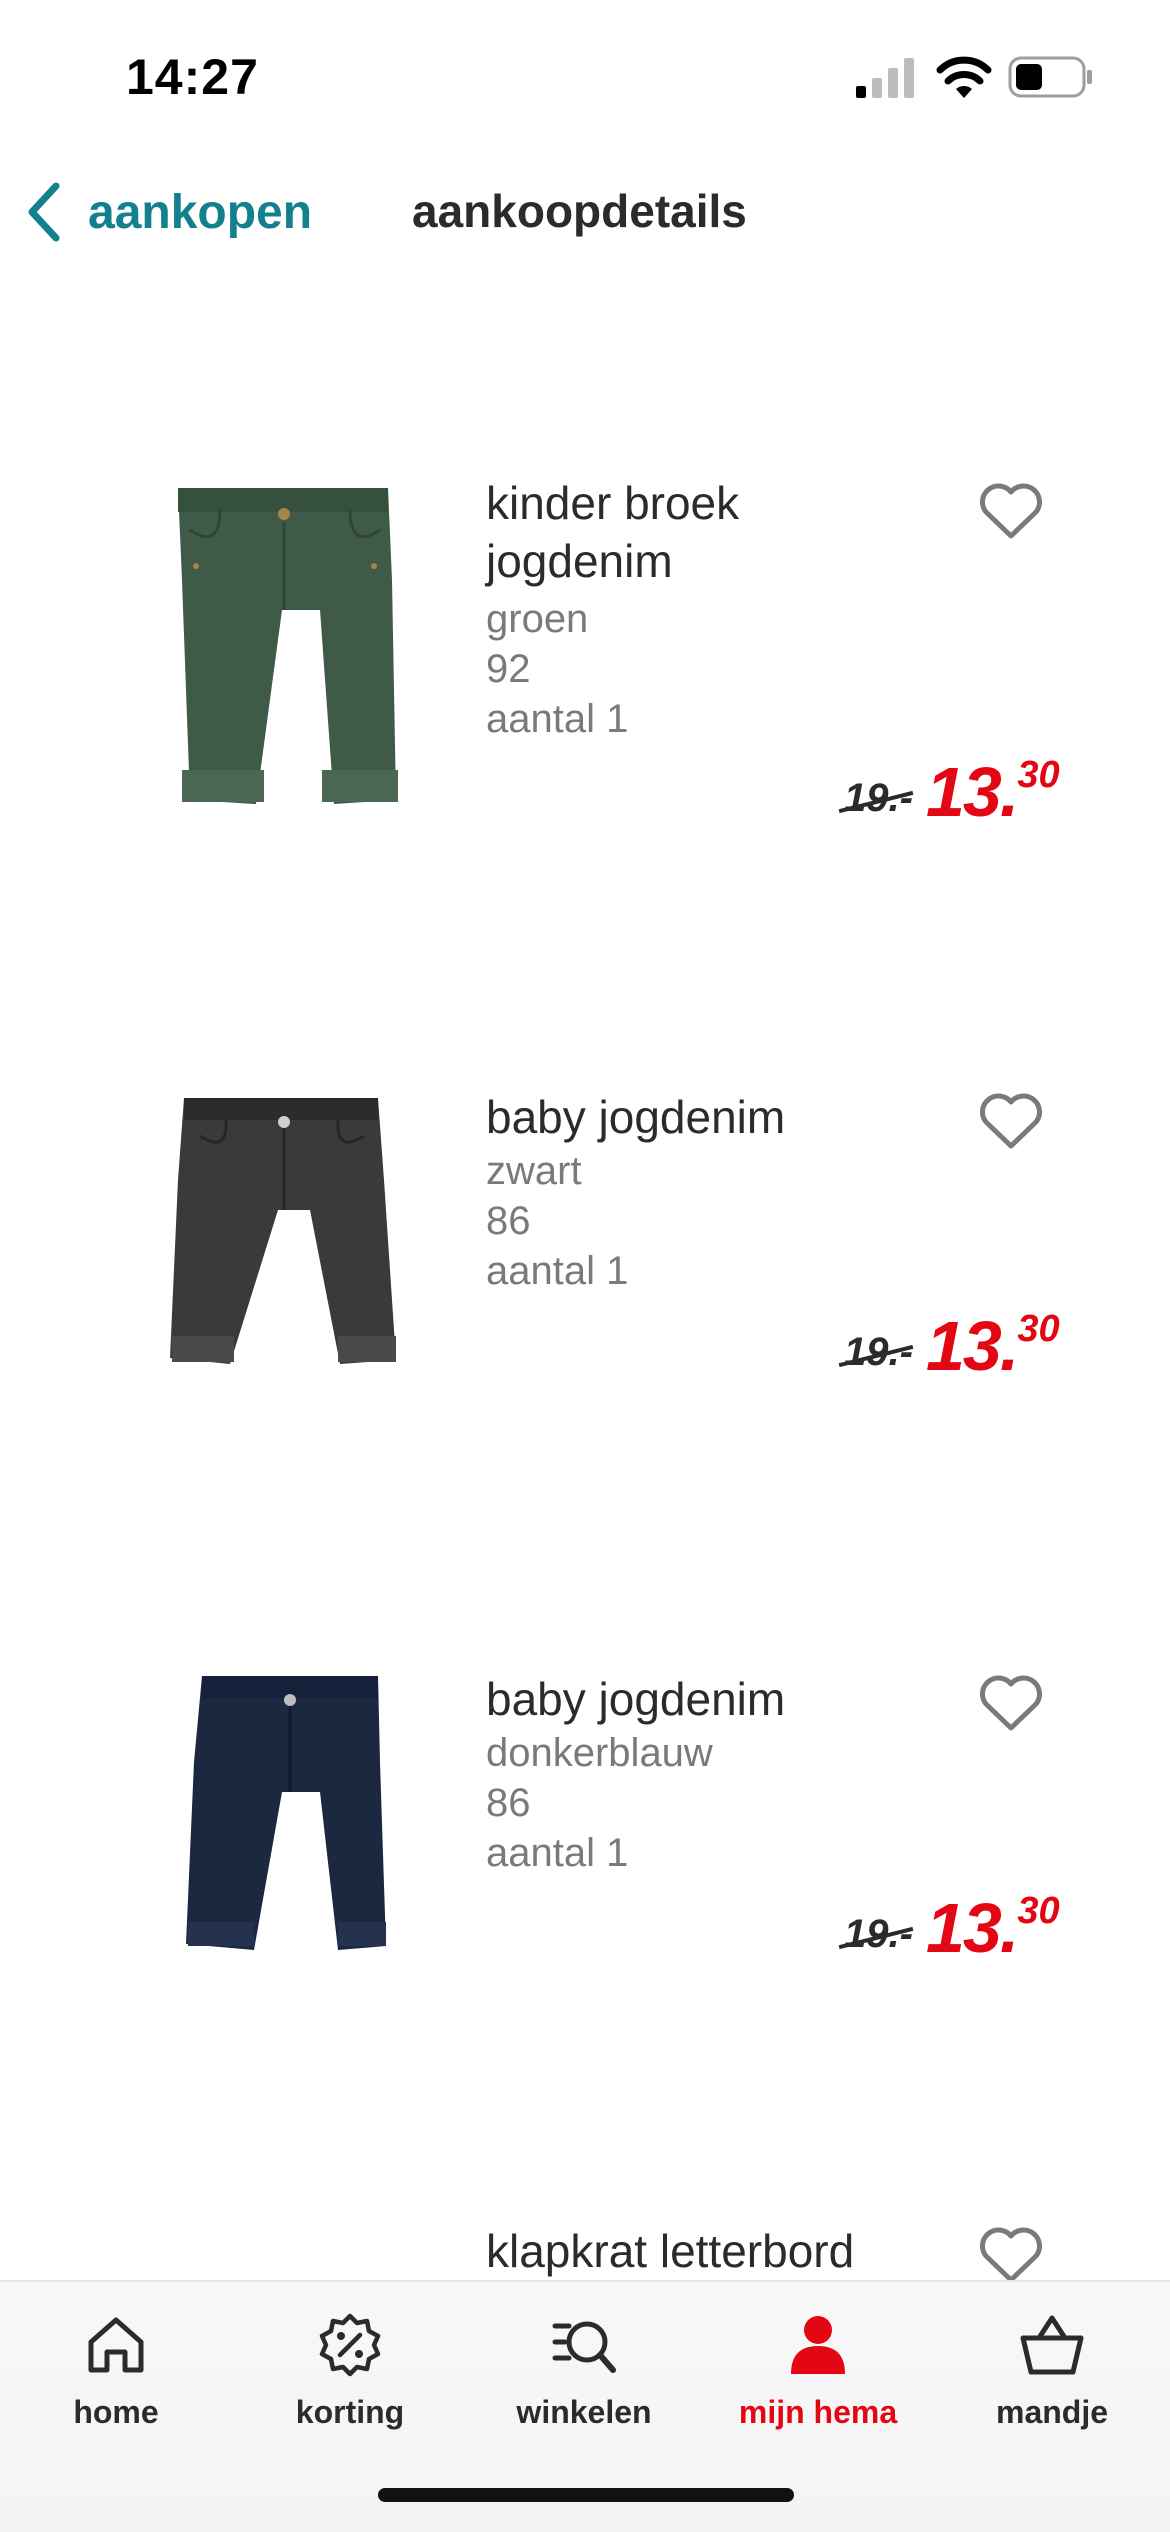 The width and height of the screenshot is (1170, 2532). What do you see at coordinates (885, 78) in the screenshot?
I see `cellular-signal-icon` at bounding box center [885, 78].